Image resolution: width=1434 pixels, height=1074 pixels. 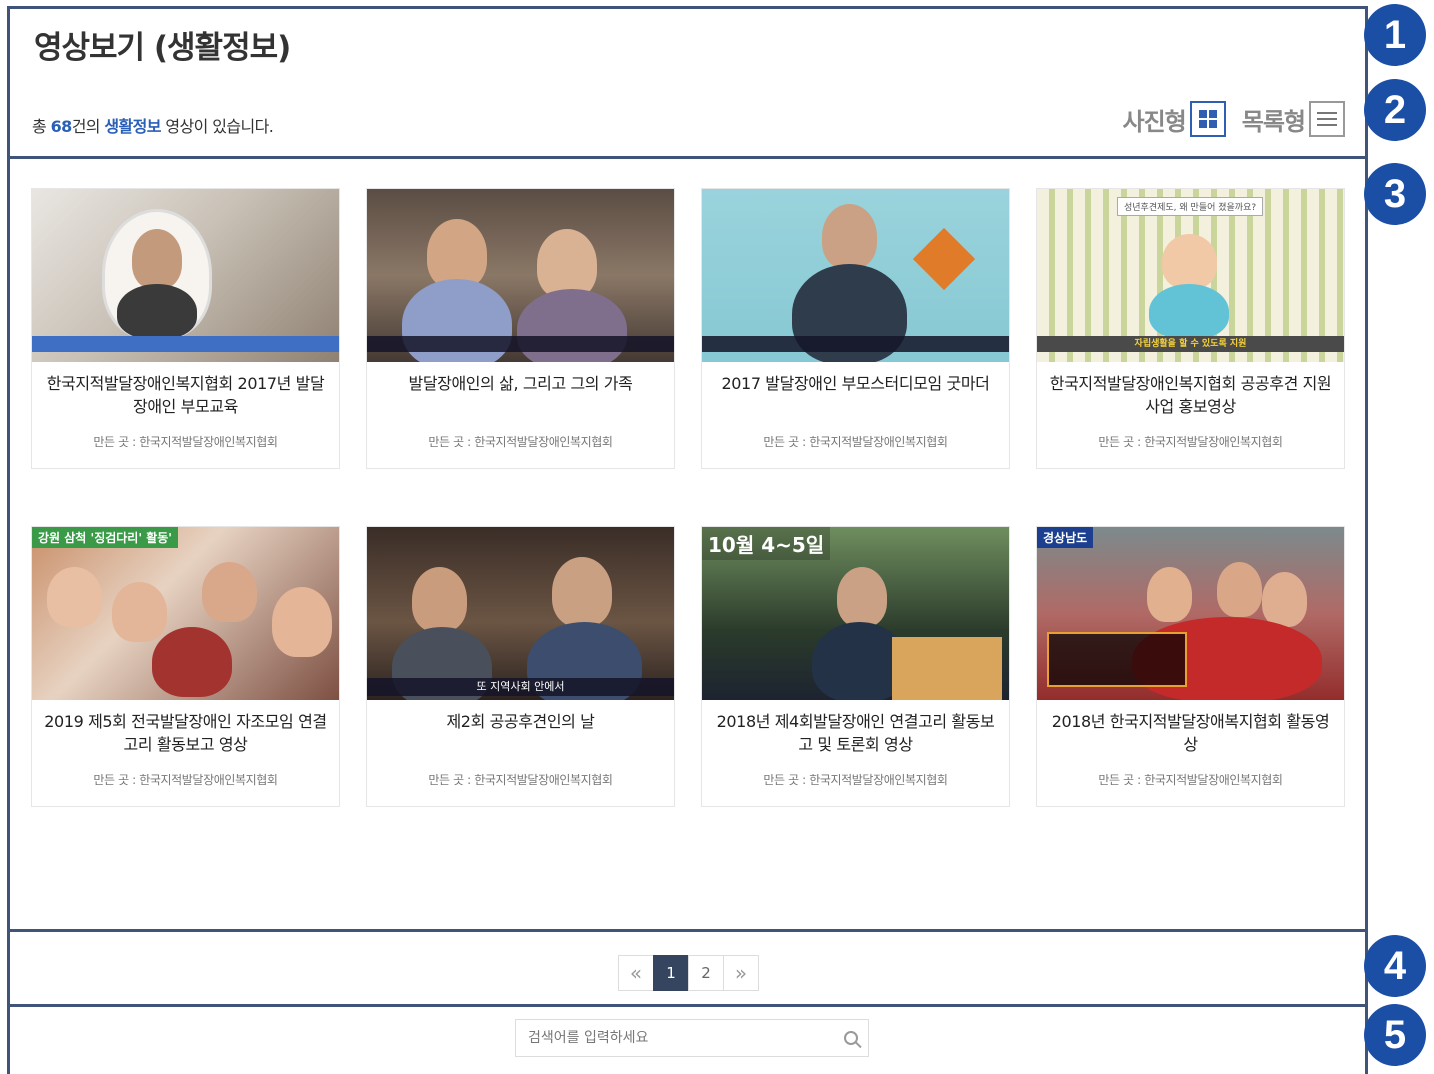 I want to click on summary-prefix: 총, so click(x=41, y=126).